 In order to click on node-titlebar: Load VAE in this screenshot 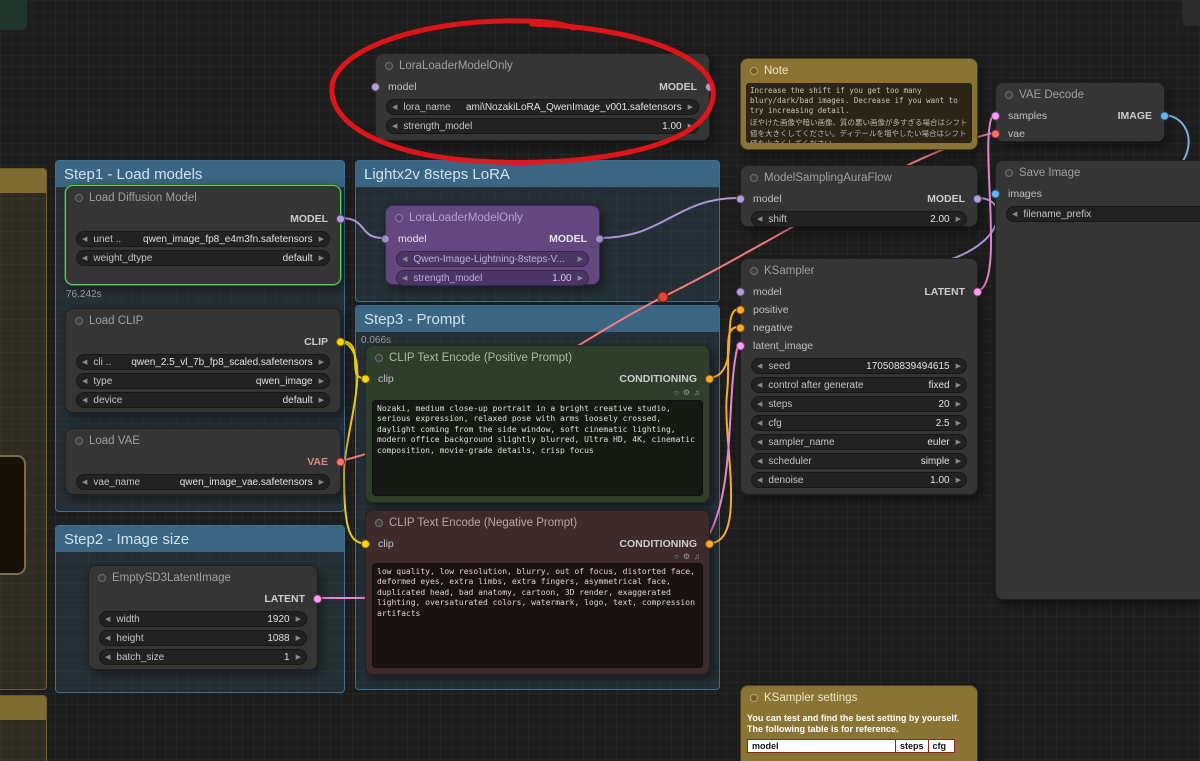, I will do `click(203, 441)`.